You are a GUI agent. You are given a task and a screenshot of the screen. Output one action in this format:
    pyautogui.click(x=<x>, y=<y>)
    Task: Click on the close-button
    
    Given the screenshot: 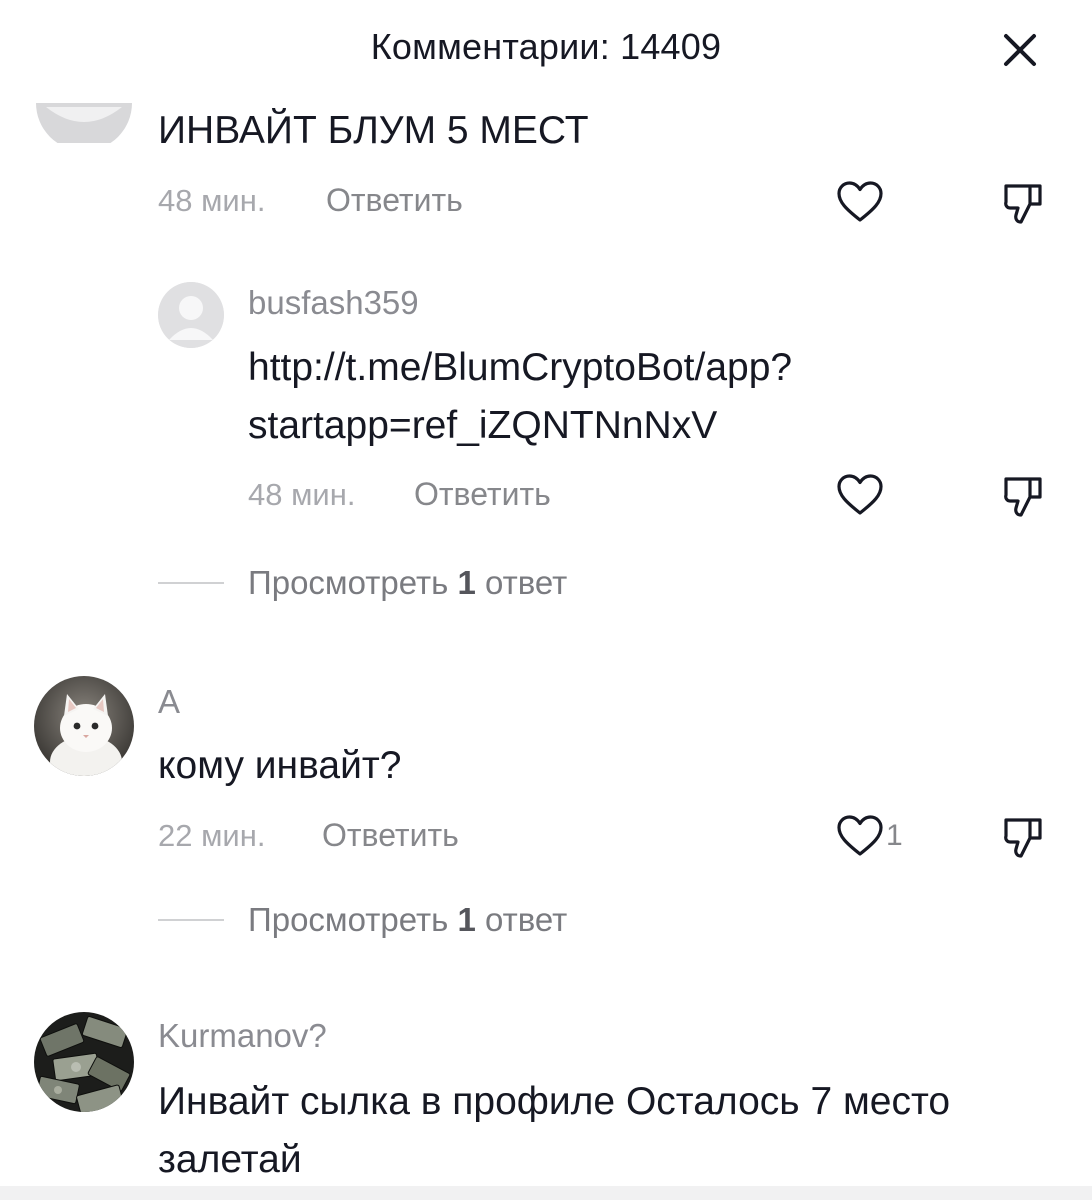 What is the action you would take?
    pyautogui.click(x=1020, y=50)
    